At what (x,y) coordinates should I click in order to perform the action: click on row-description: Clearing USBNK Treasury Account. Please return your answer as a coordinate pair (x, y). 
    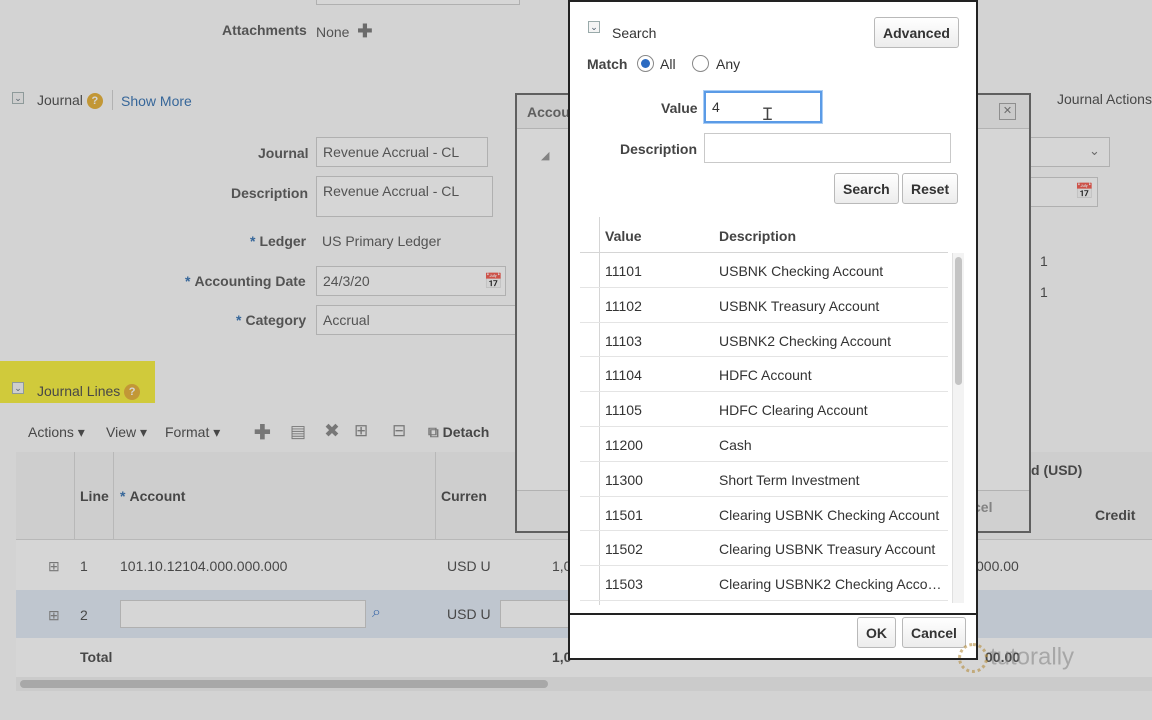
    Looking at the image, I should click on (827, 549).